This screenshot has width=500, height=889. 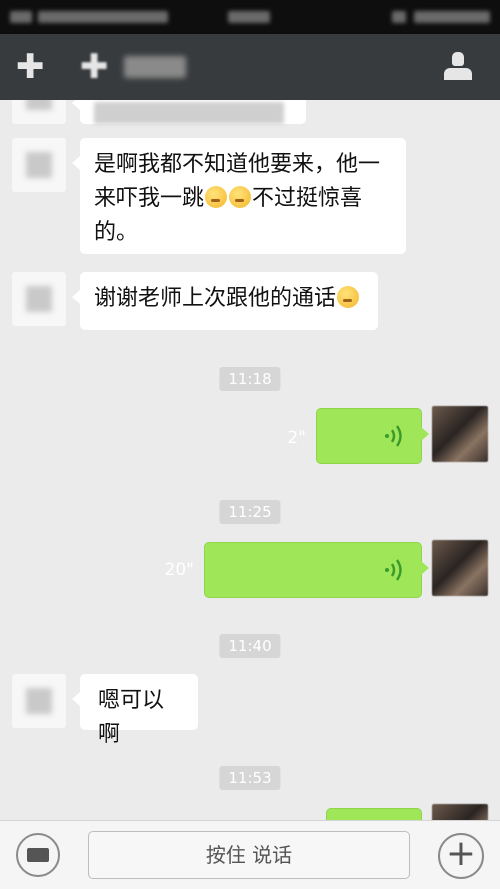 What do you see at coordinates (250, 778) in the screenshot?
I see `timestamp: 11:53` at bounding box center [250, 778].